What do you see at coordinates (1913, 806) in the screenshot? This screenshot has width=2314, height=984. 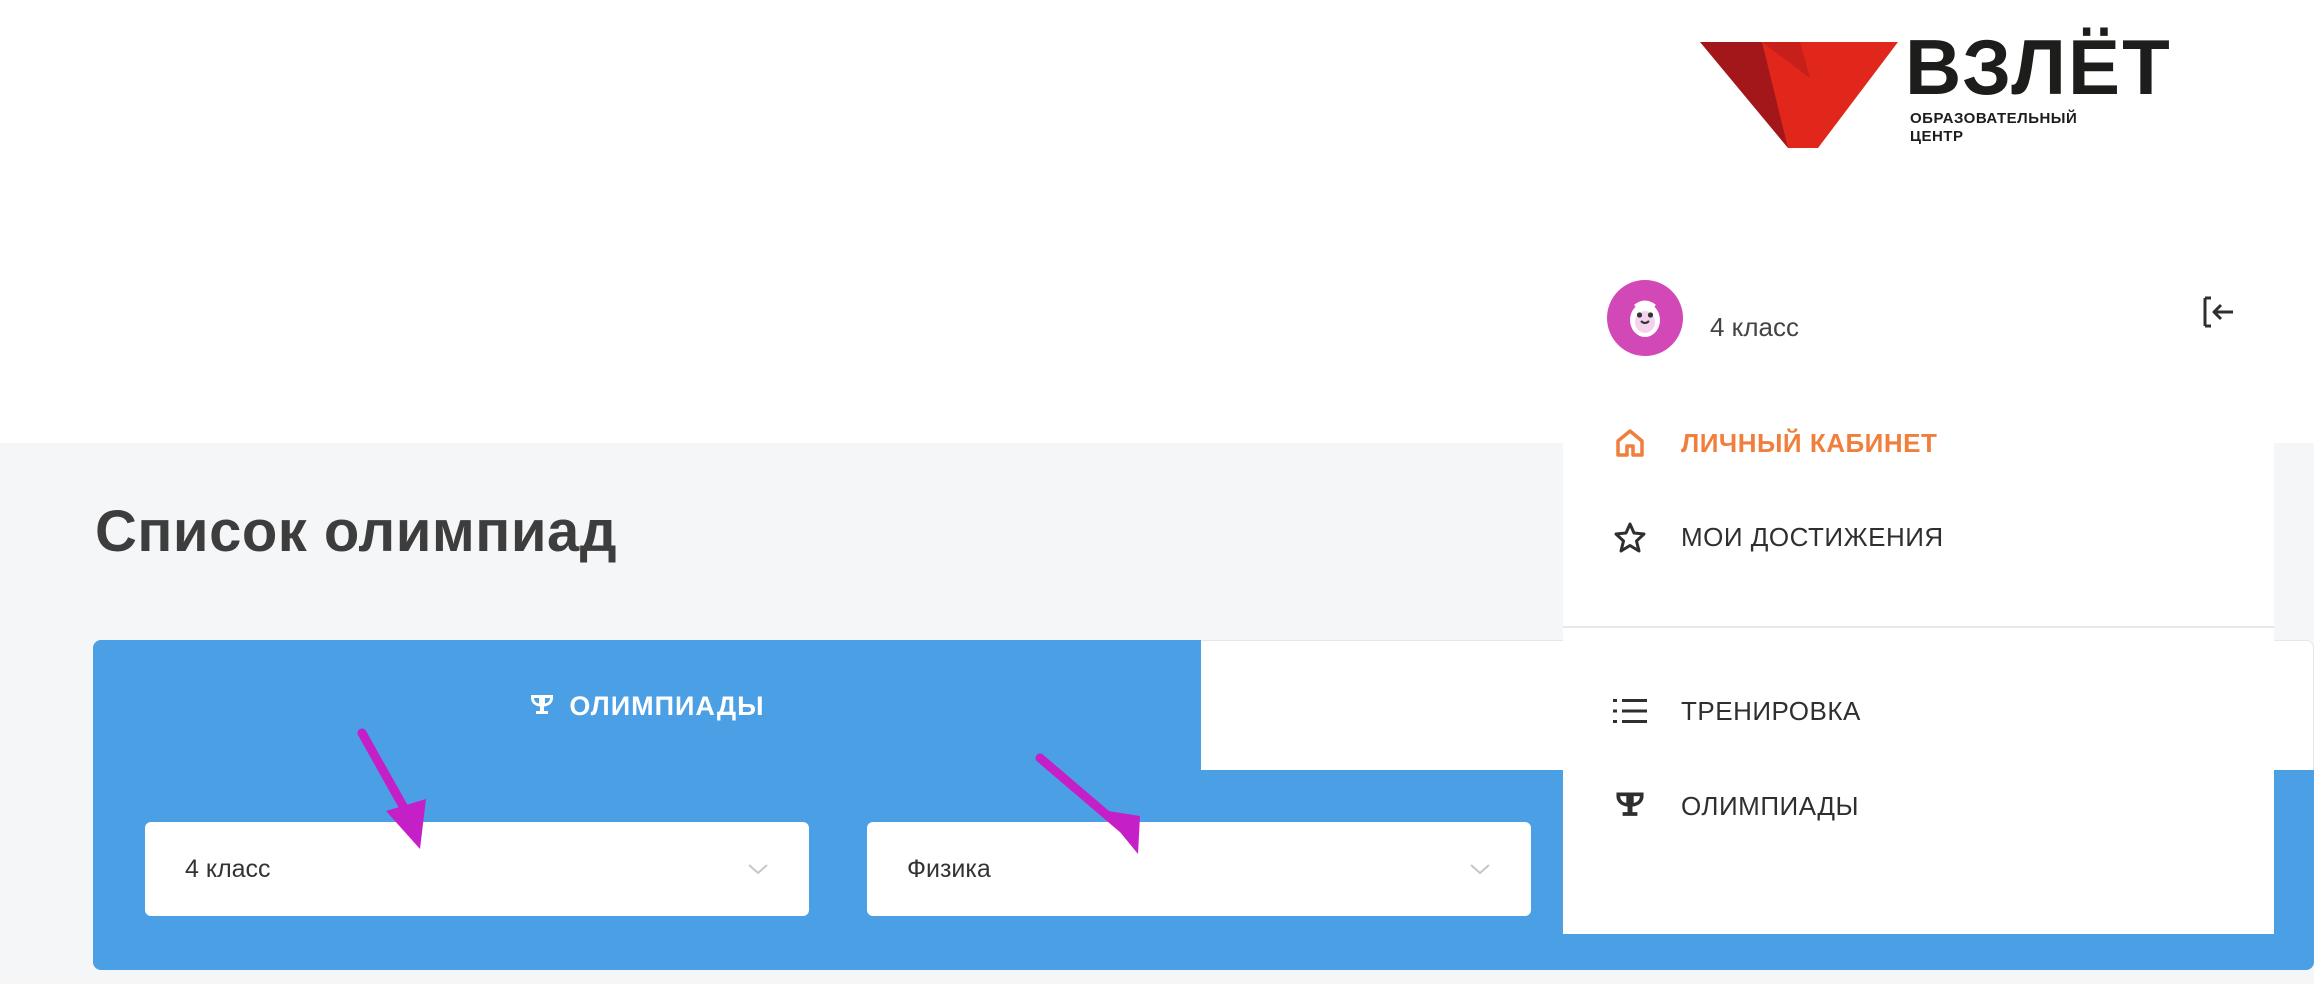 I see `menu-item-olympiads: ОЛИМПИАДЫ` at bounding box center [1913, 806].